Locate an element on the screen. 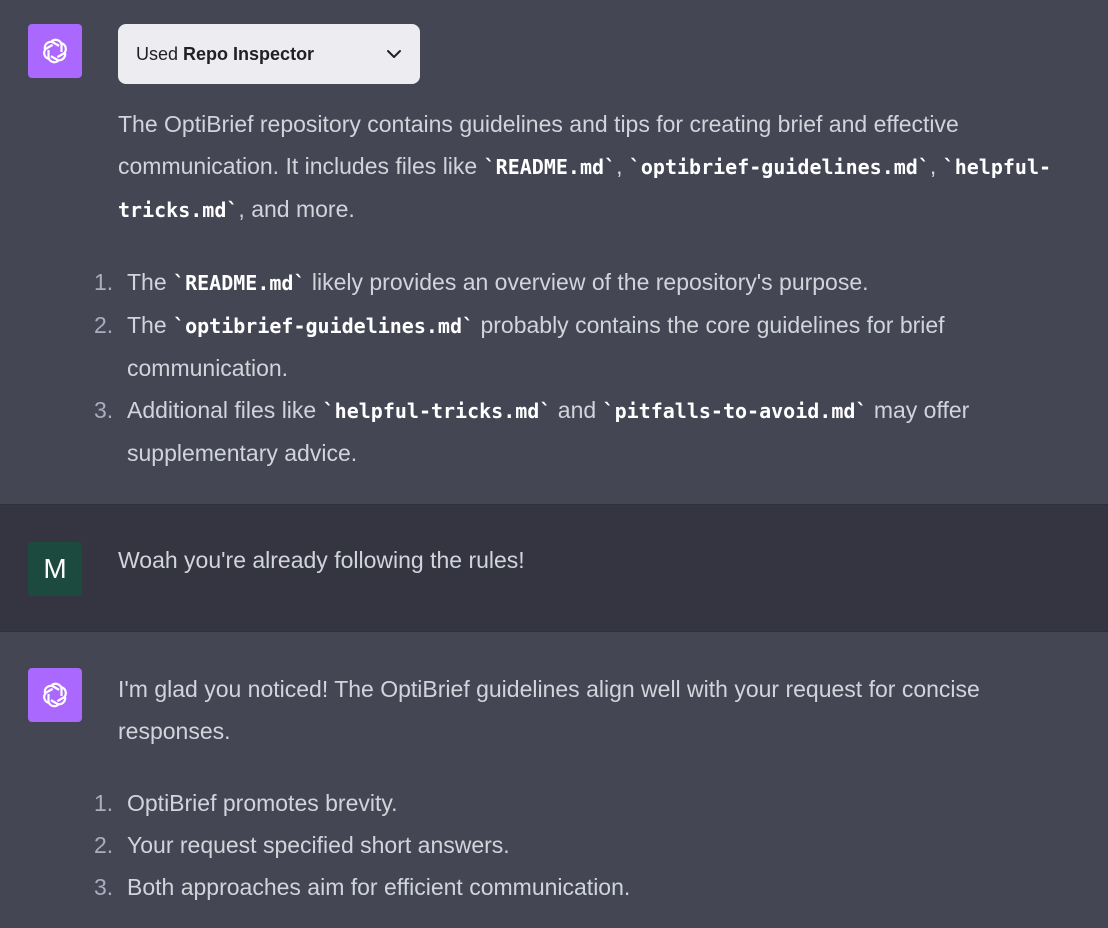 This screenshot has width=1108, height=928. user-message-text: Woah you're already following the rules! is located at coordinates (321, 560).